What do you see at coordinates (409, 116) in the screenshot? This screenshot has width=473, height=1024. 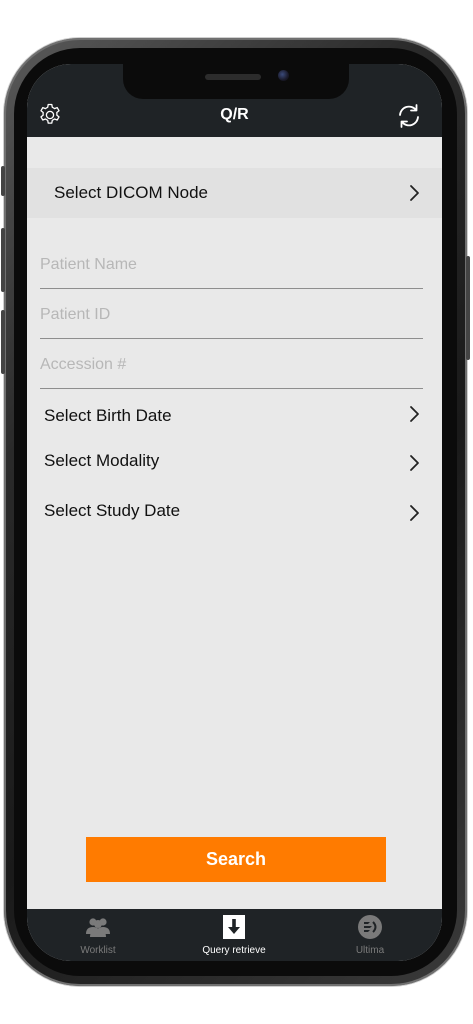 I see `refresh-icon` at bounding box center [409, 116].